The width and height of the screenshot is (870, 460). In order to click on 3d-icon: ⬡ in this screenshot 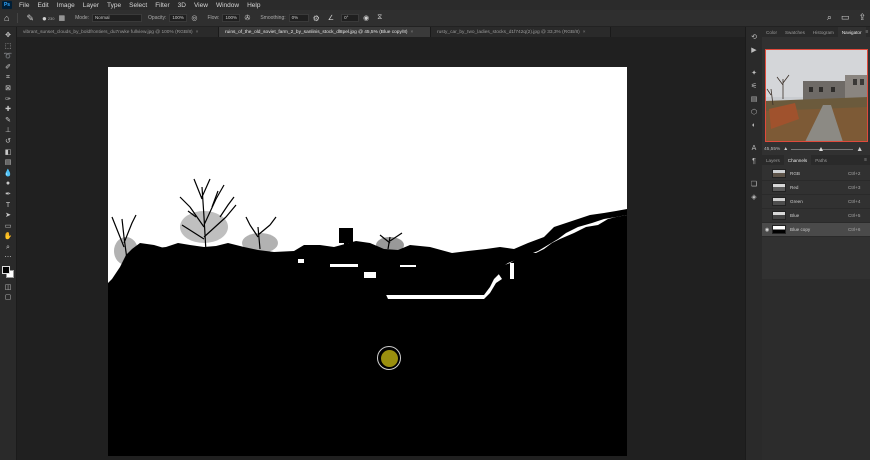, I will do `click(754, 112)`.